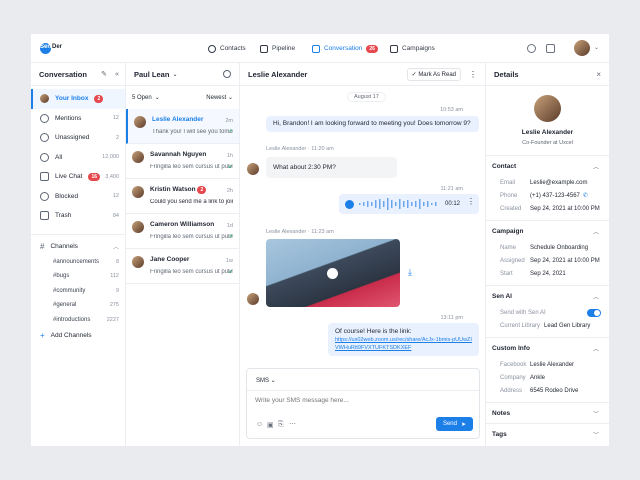 The width and height of the screenshot is (640, 480). I want to click on profile-role: Co-Founder at Uxcel, so click(547, 143).